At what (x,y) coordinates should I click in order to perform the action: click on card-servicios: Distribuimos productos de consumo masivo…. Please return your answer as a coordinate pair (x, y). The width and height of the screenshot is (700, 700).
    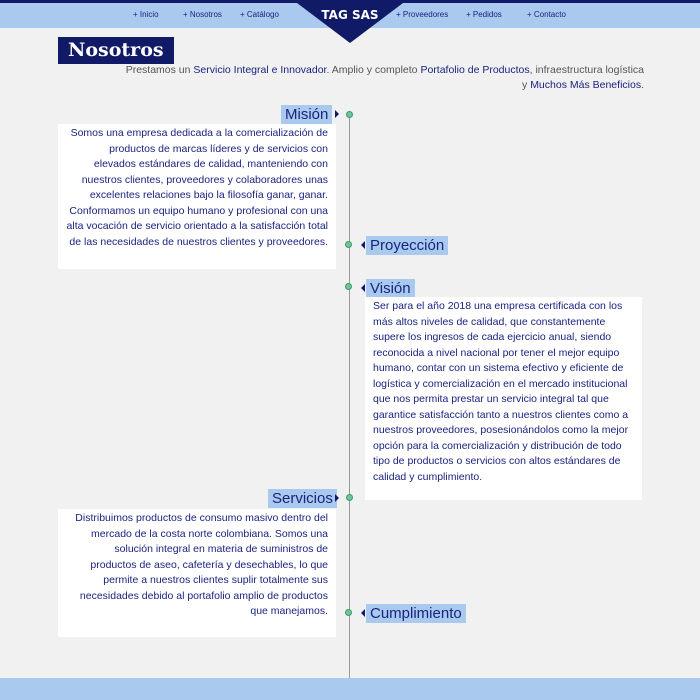
    Looking at the image, I should click on (197, 573).